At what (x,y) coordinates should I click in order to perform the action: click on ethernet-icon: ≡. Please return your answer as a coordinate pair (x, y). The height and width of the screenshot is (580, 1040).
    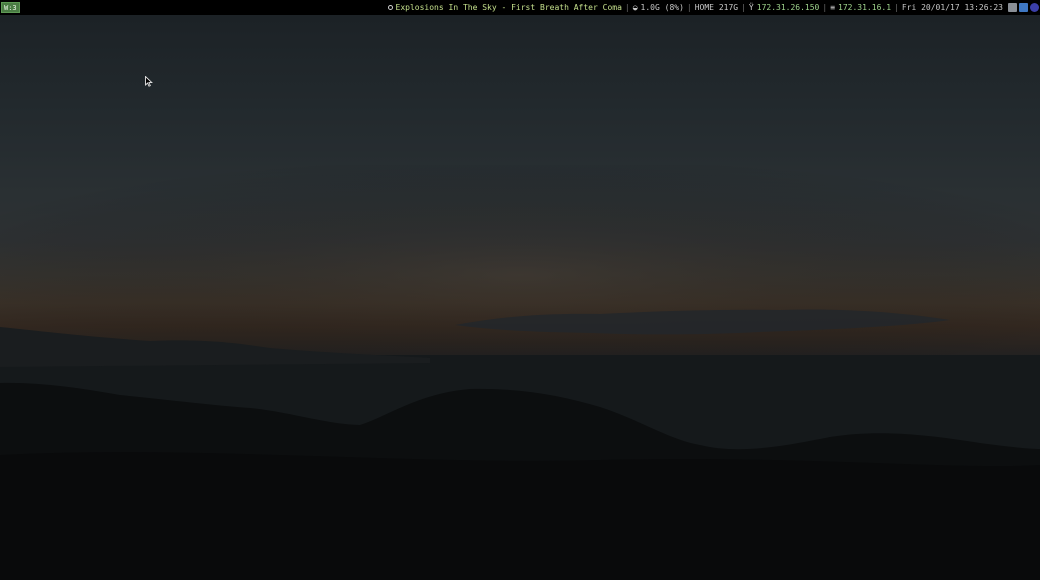
    Looking at the image, I should click on (833, 7).